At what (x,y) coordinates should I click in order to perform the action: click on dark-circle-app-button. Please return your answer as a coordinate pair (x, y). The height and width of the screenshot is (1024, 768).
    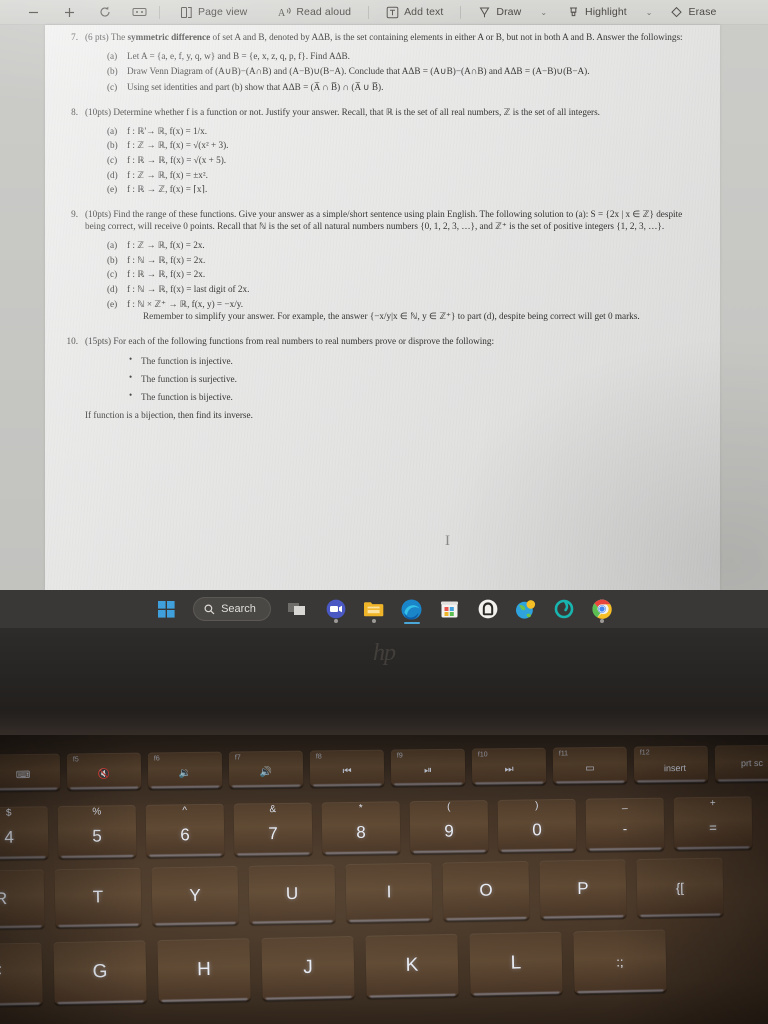
    Looking at the image, I should click on (488, 609).